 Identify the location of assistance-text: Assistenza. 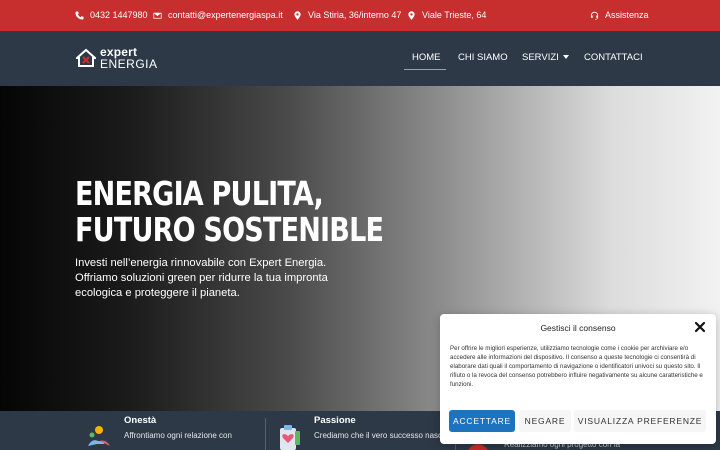
(627, 15).